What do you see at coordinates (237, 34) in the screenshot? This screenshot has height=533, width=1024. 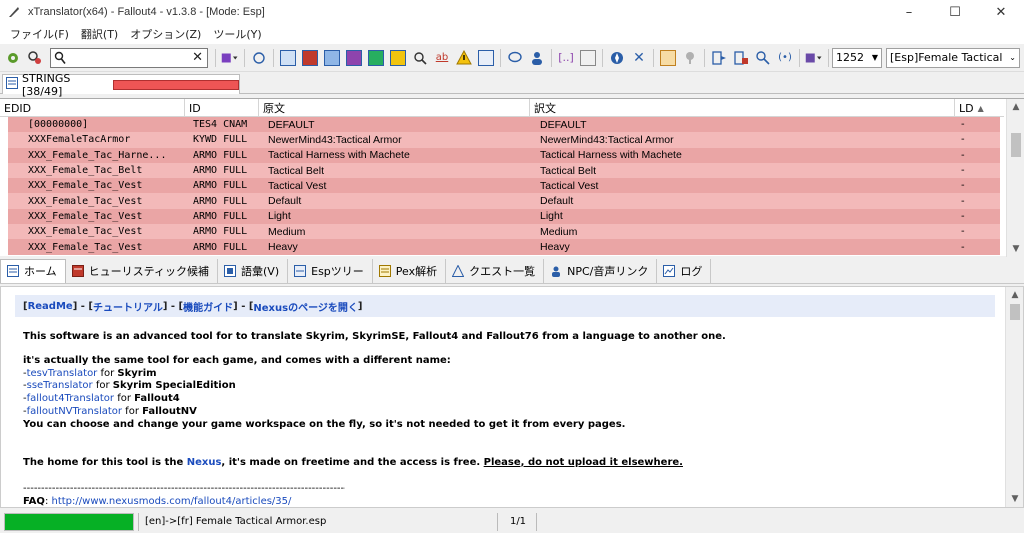 I see `menu-tools: ツール(Y)` at bounding box center [237, 34].